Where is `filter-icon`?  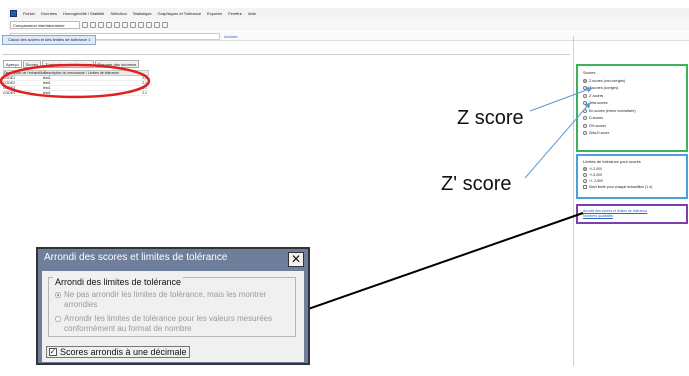 filter-icon is located at coordinates (149, 25).